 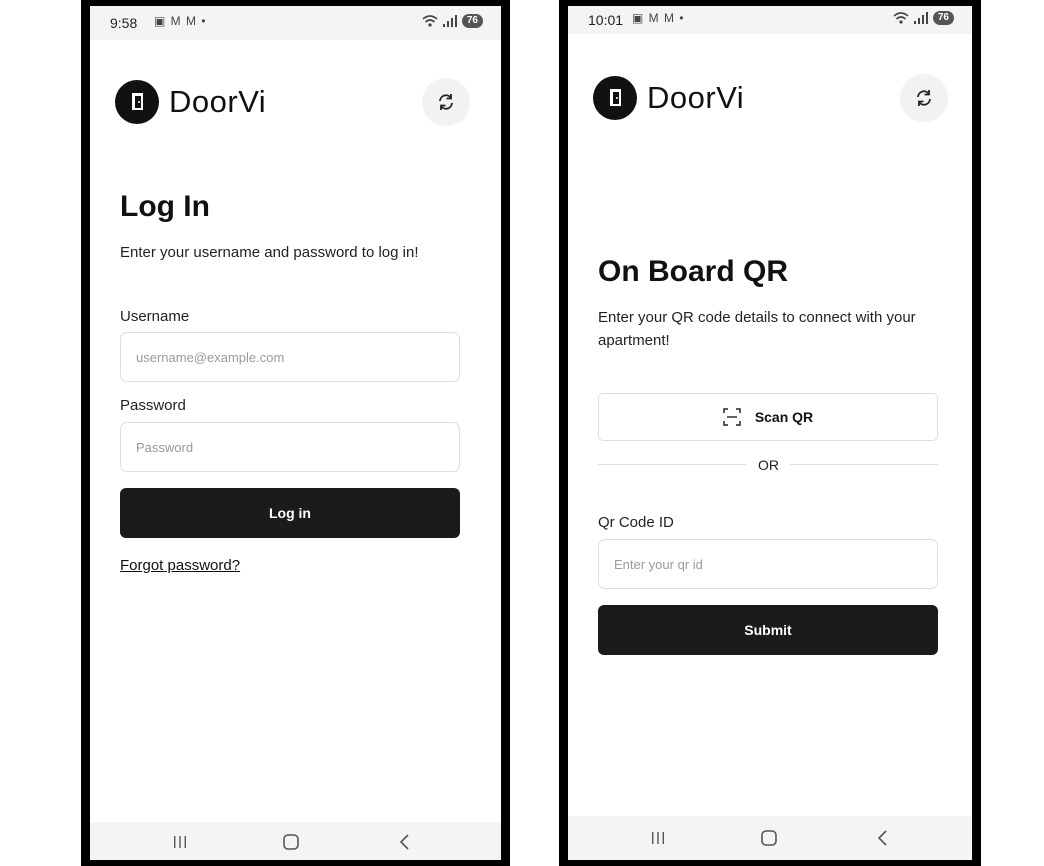 What do you see at coordinates (770, 20) in the screenshot?
I see `status-bar: 10:01 ▣ M M • 76` at bounding box center [770, 20].